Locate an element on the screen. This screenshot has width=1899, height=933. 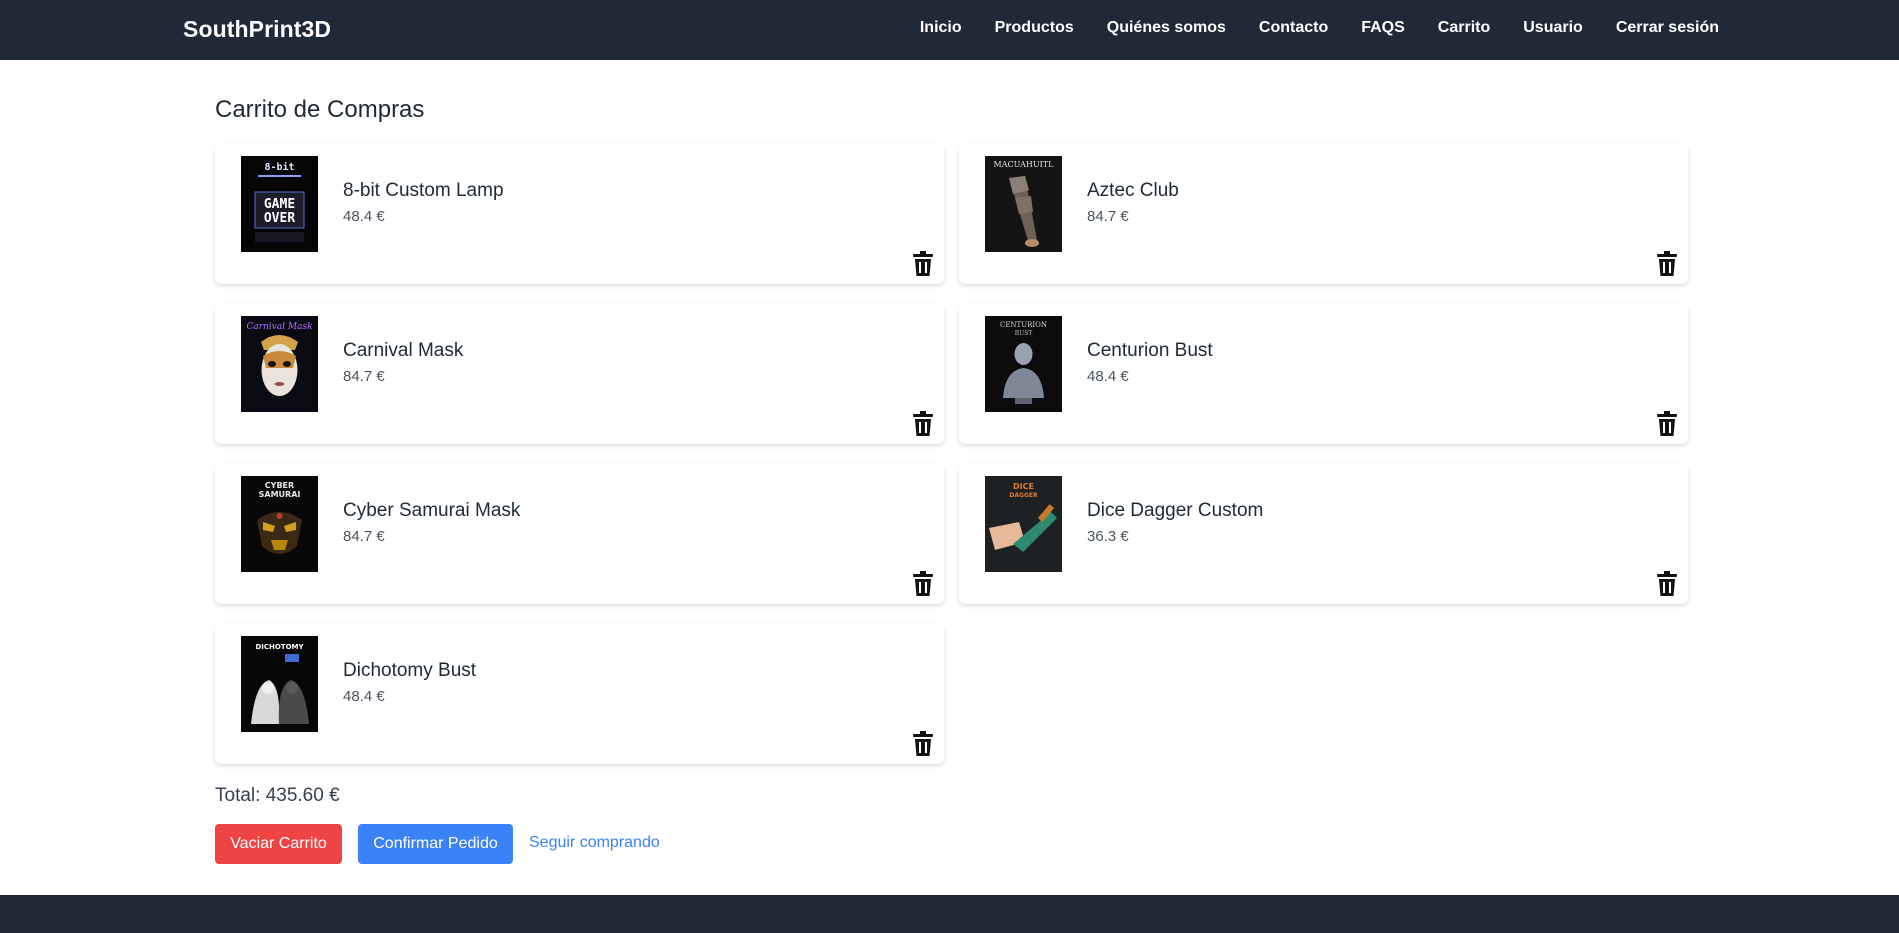
brand-logo-link: SouthPrint3D is located at coordinates (257, 29).